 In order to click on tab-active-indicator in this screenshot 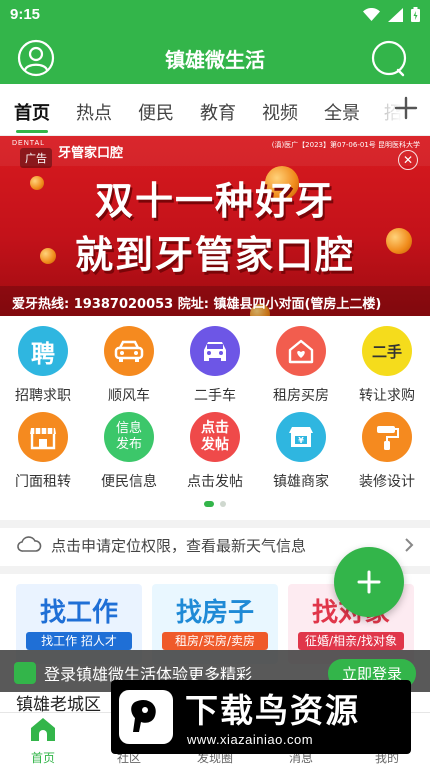, I will do `click(32, 131)`.